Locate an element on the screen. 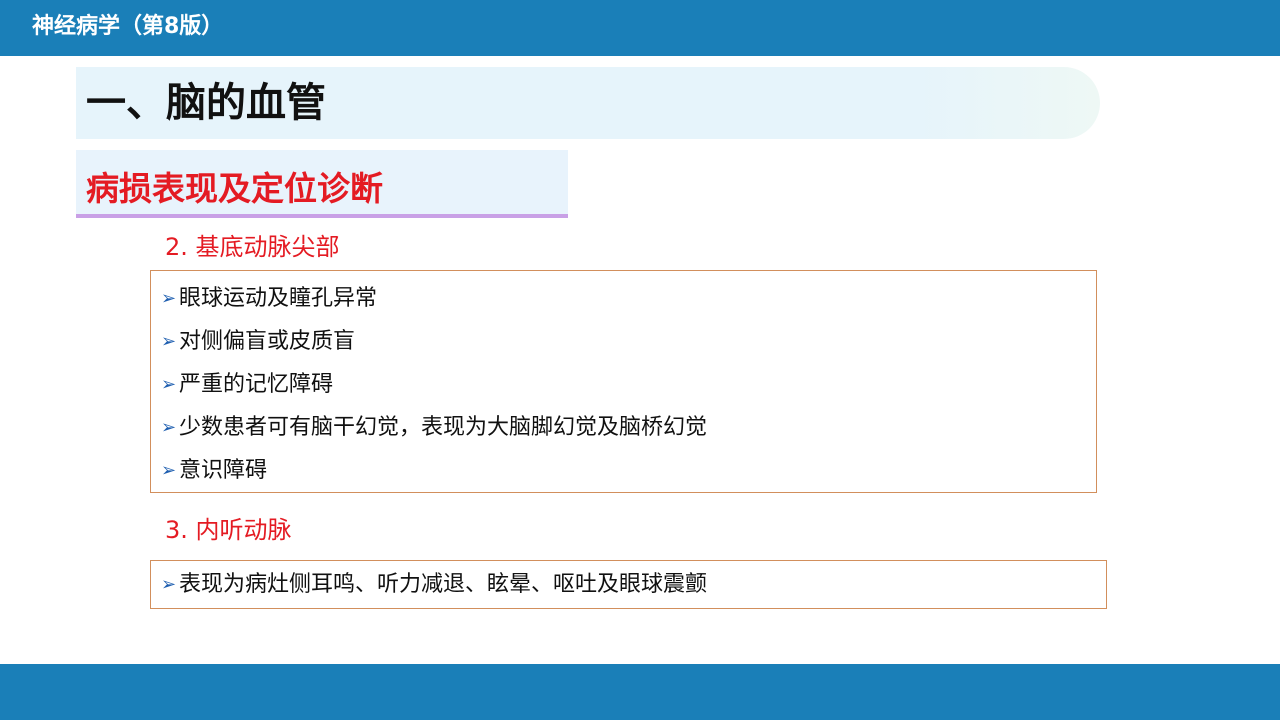 The height and width of the screenshot is (720, 1280). list-item: ➢ 表现为病灶侧耳鸣、听力减退、眩晕、呕吐及眼球震颤 is located at coordinates (628, 584).